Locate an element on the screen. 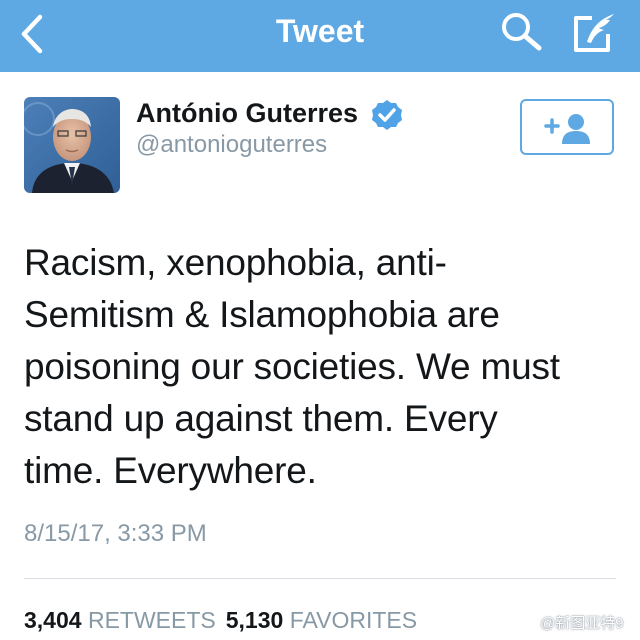  verified-badge-icon is located at coordinates (387, 115).